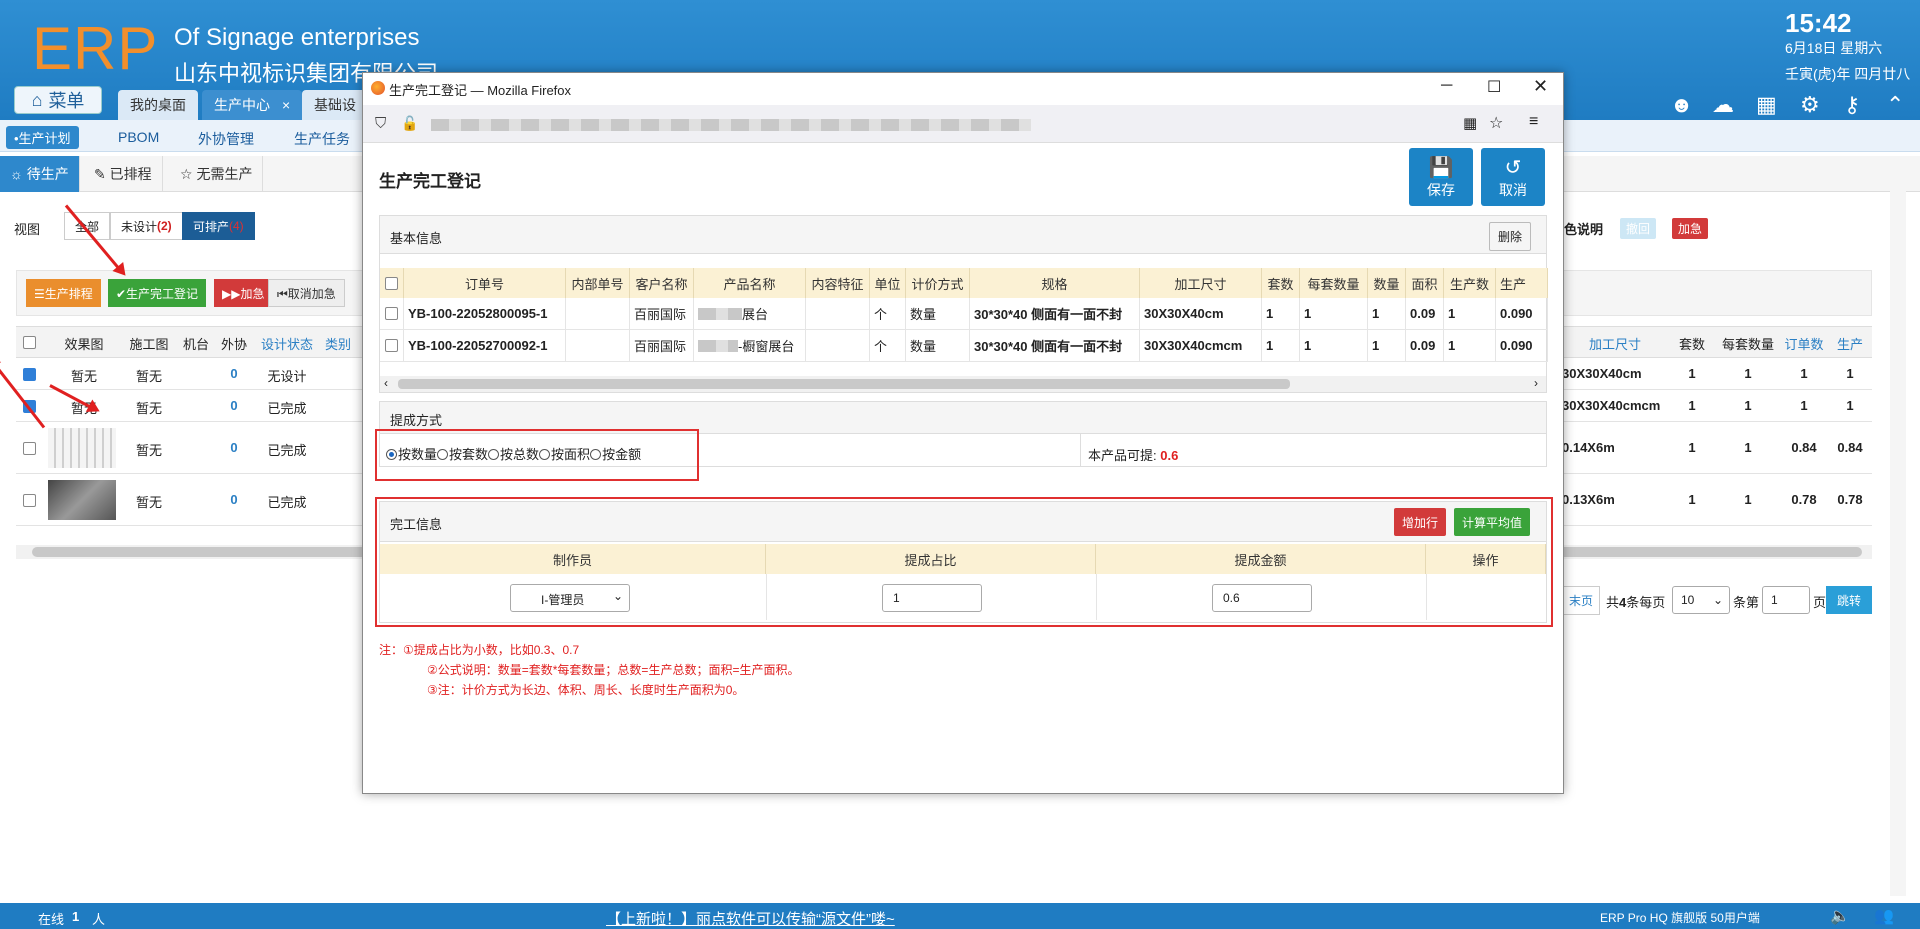 The width and height of the screenshot is (1920, 929). What do you see at coordinates (1615, 343) in the screenshot?
I see `col-size: 加工尺寸` at bounding box center [1615, 343].